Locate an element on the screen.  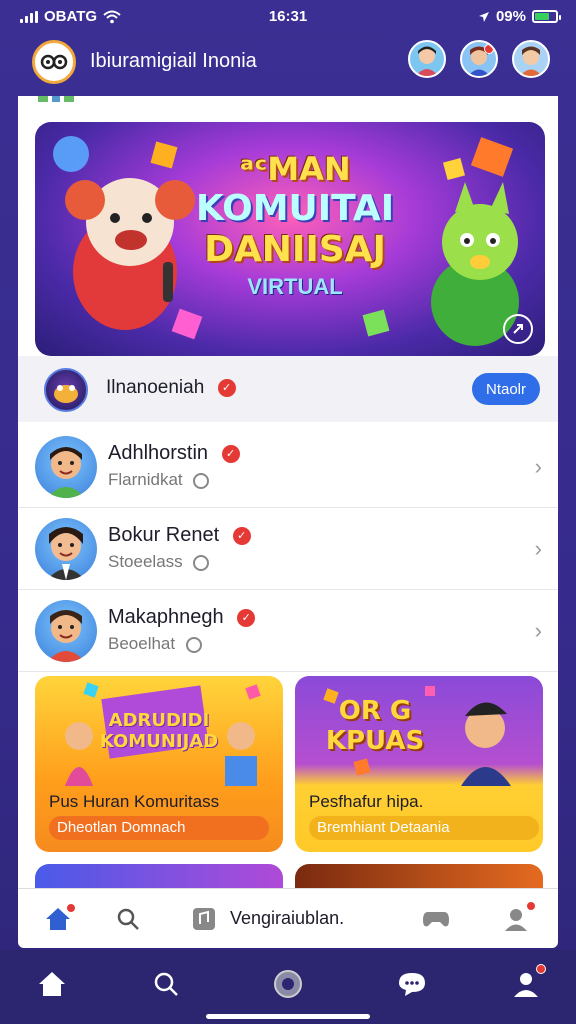
app-title: Ibiuramigiail Inonia is located at coordinates (173, 61).